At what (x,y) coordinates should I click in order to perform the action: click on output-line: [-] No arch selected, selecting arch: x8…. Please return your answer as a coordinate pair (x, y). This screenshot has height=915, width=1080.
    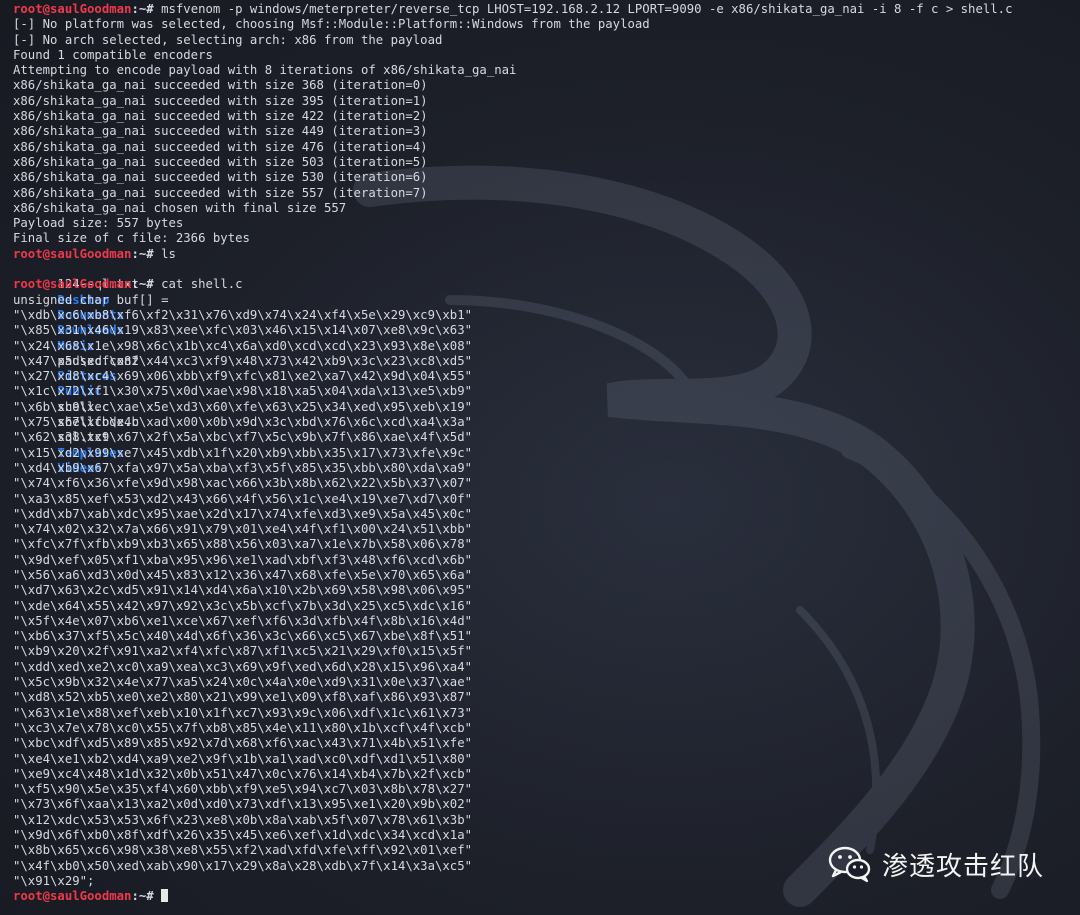
    Looking at the image, I should click on (228, 39).